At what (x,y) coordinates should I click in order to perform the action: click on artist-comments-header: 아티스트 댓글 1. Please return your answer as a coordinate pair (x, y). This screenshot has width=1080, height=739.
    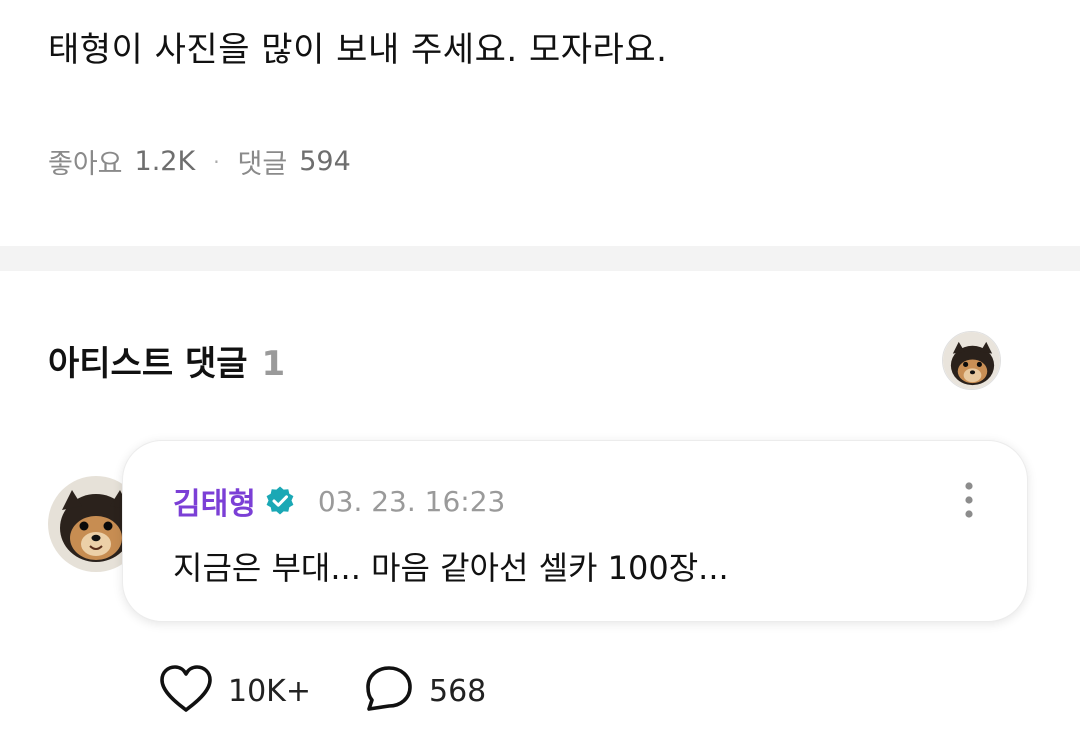
    Looking at the image, I should click on (166, 360).